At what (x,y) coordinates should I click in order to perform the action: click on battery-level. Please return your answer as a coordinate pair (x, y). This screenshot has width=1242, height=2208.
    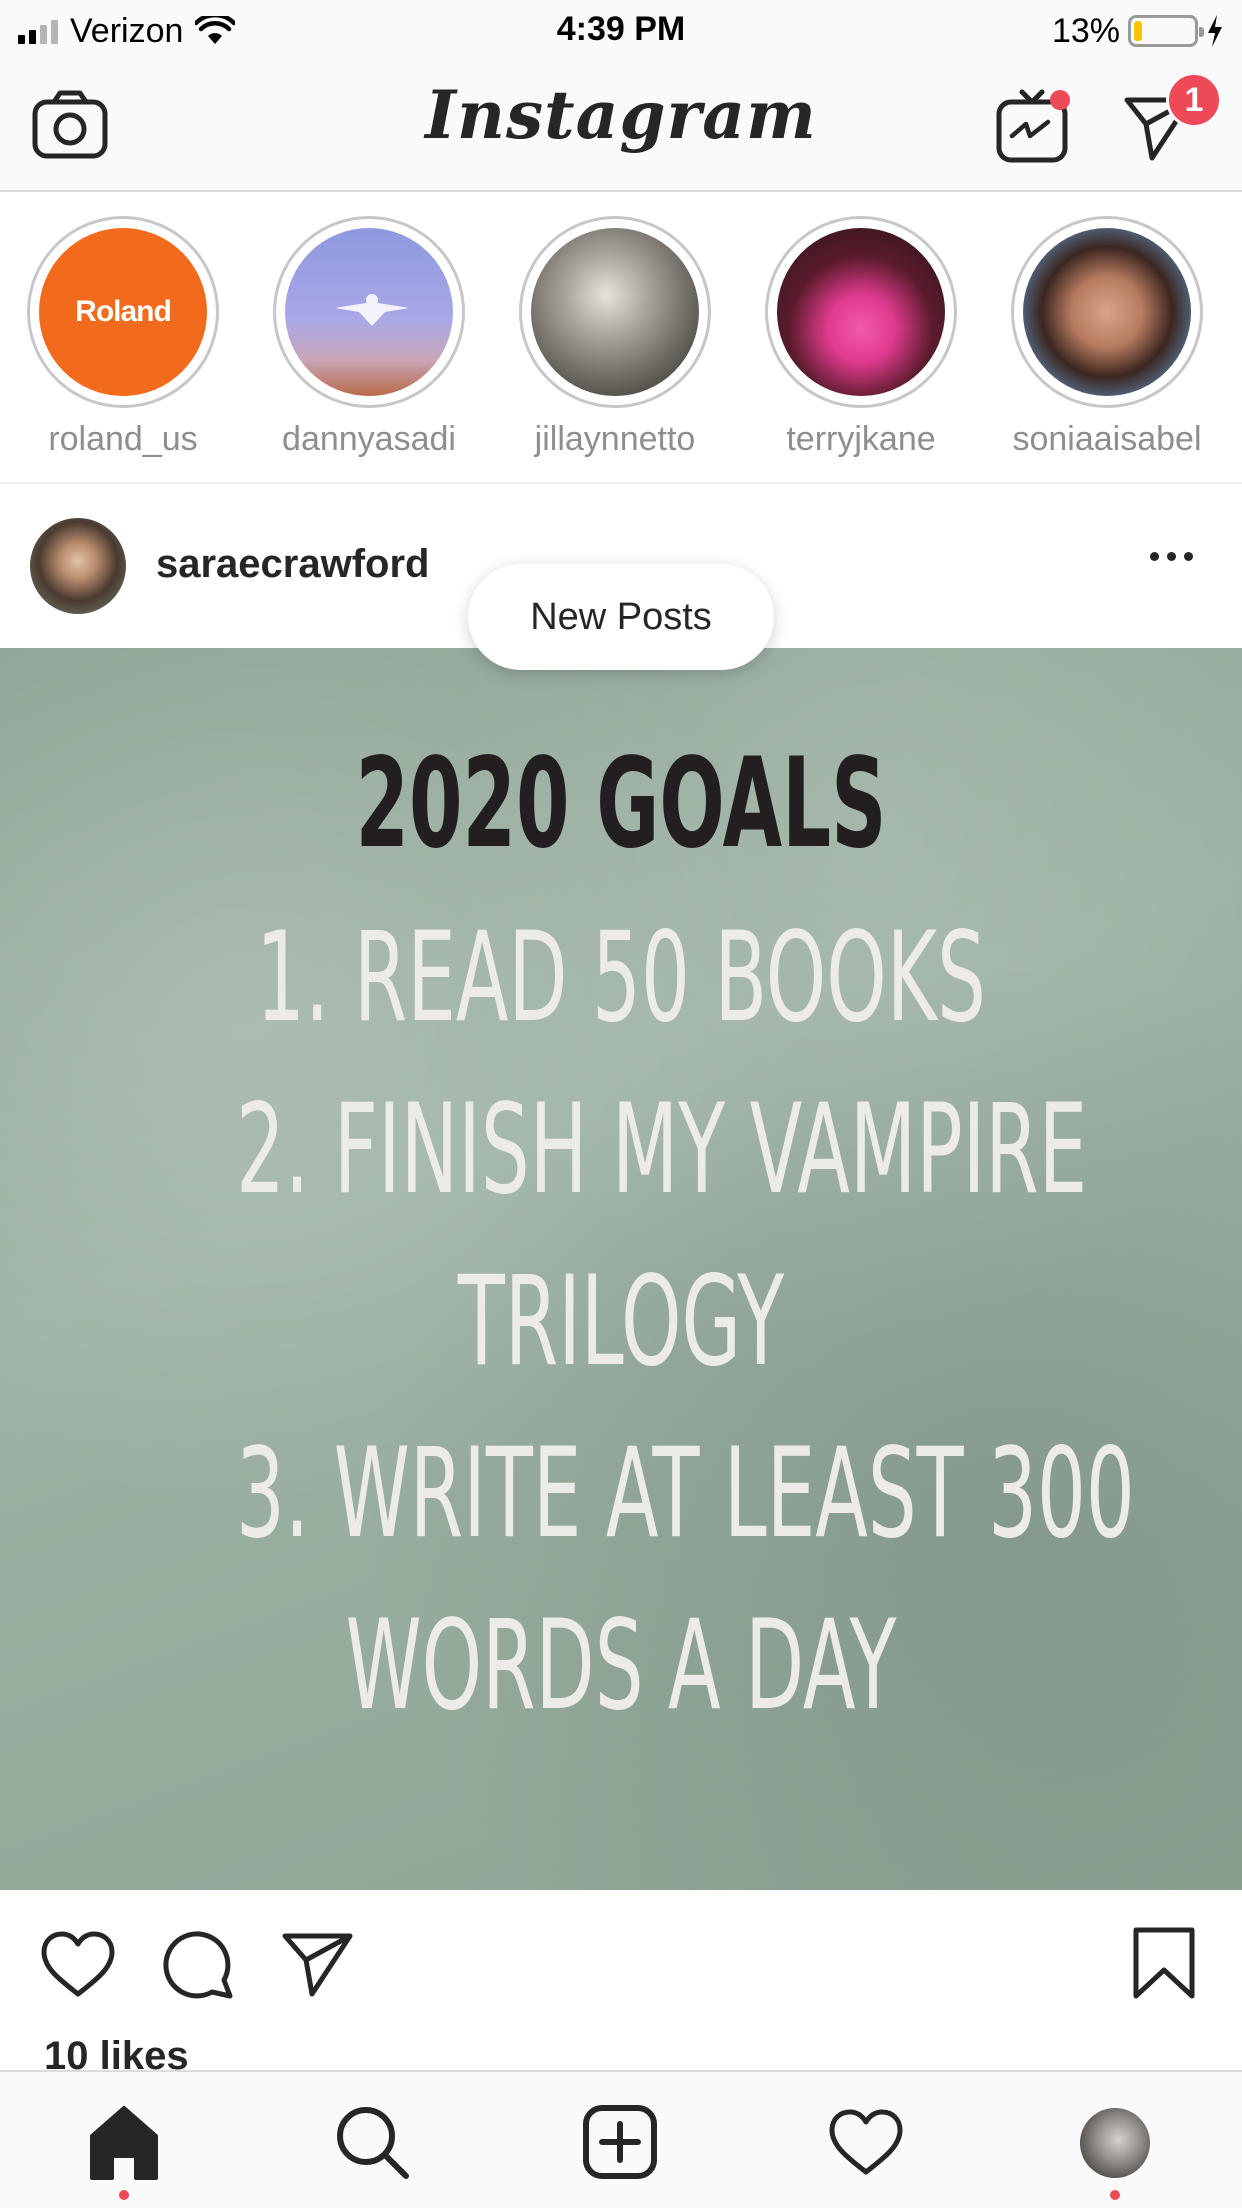
    Looking at the image, I should click on (1138, 31).